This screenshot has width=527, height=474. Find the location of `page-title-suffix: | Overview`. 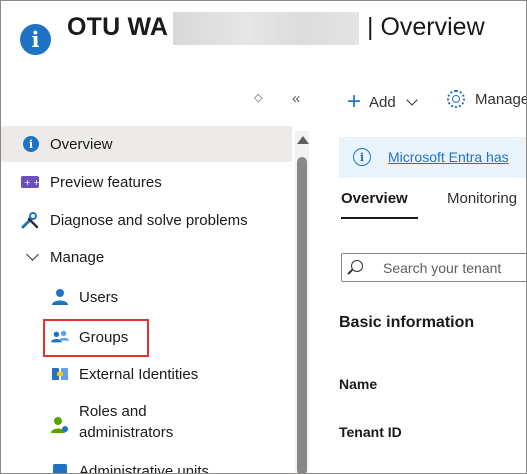

page-title-suffix: | Overview is located at coordinates (426, 27).